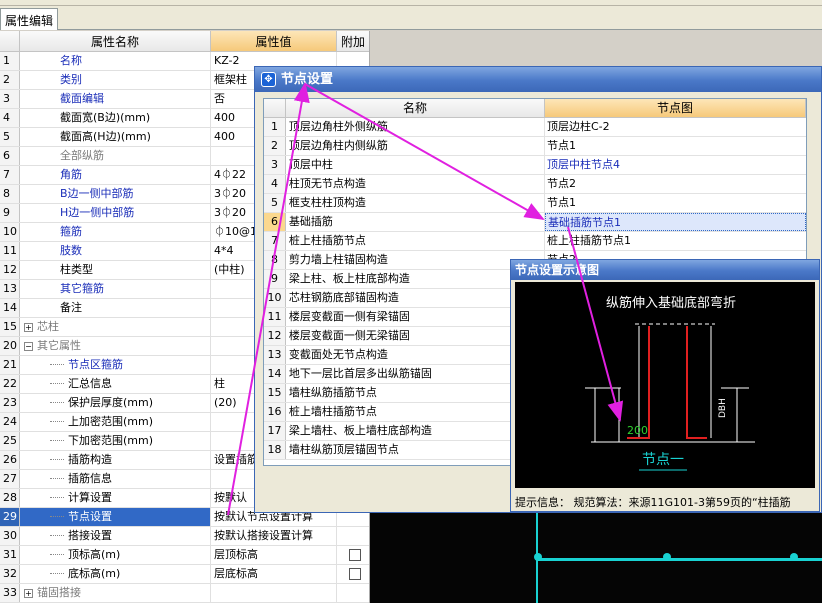 This screenshot has width=822, height=603. What do you see at coordinates (274, 593) in the screenshot?
I see `property-value` at bounding box center [274, 593].